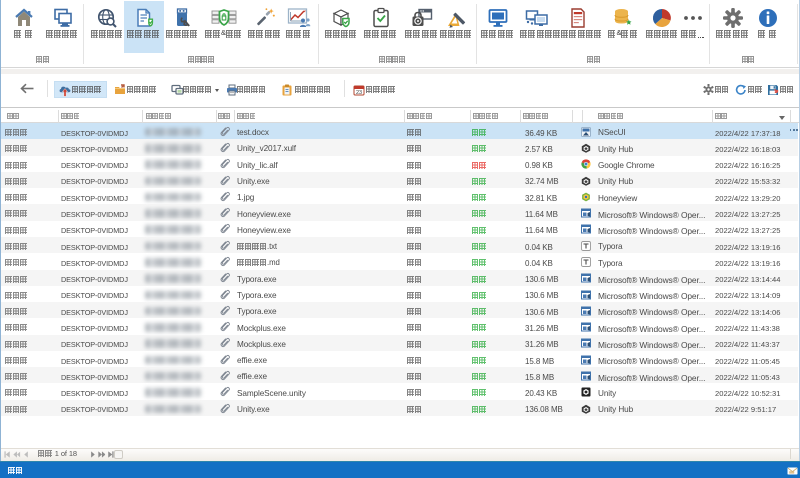  I want to click on svg-text: 23, so click(359, 93).